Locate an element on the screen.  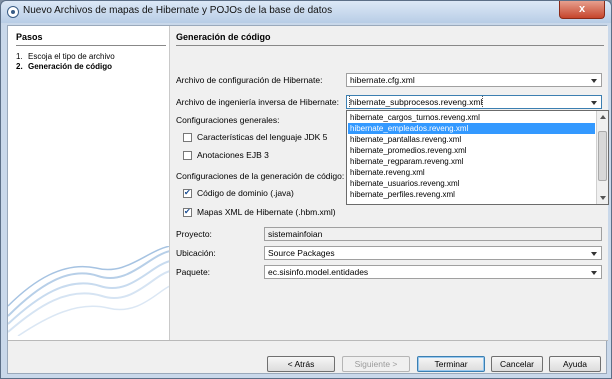
app-icon is located at coordinates (13, 12).